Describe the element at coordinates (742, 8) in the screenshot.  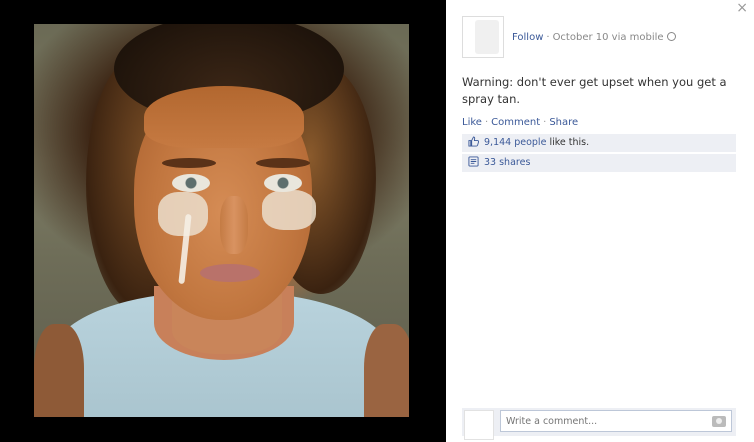
I see `close-icon: ×` at that location.